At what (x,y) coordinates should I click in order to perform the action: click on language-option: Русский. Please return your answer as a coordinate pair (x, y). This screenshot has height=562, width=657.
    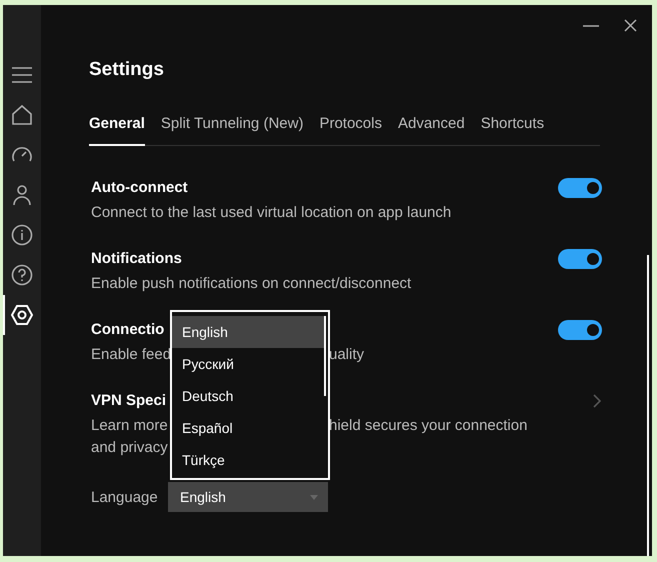
    Looking at the image, I should click on (248, 364).